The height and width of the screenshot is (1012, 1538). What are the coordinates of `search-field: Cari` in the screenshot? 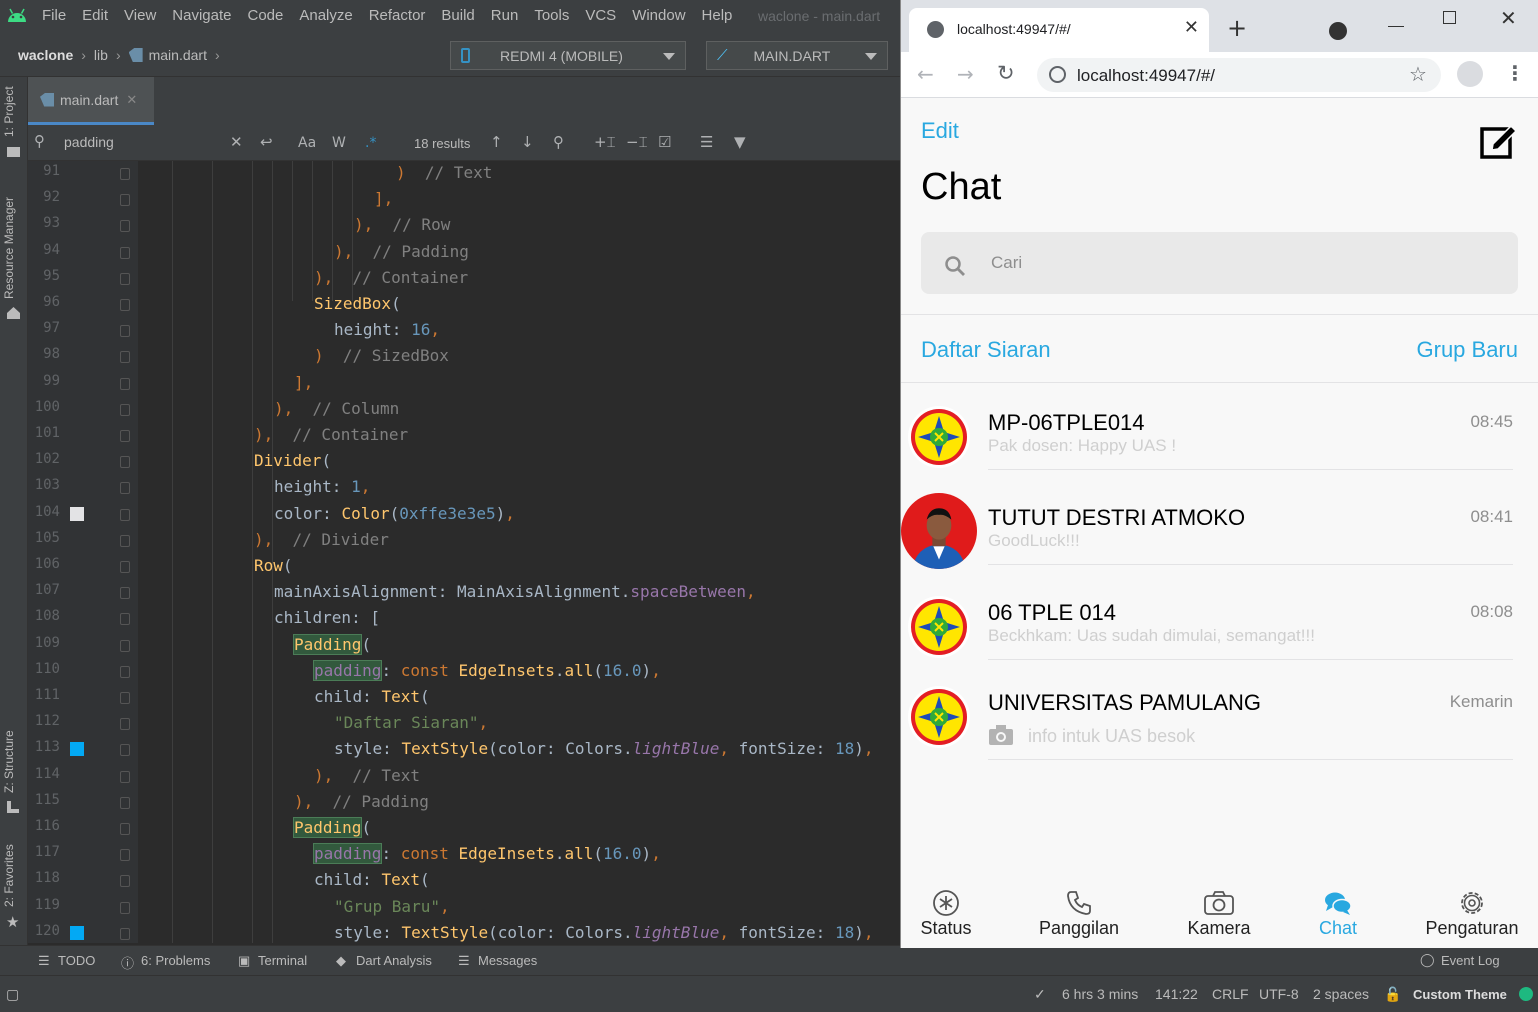 It's located at (1219, 263).